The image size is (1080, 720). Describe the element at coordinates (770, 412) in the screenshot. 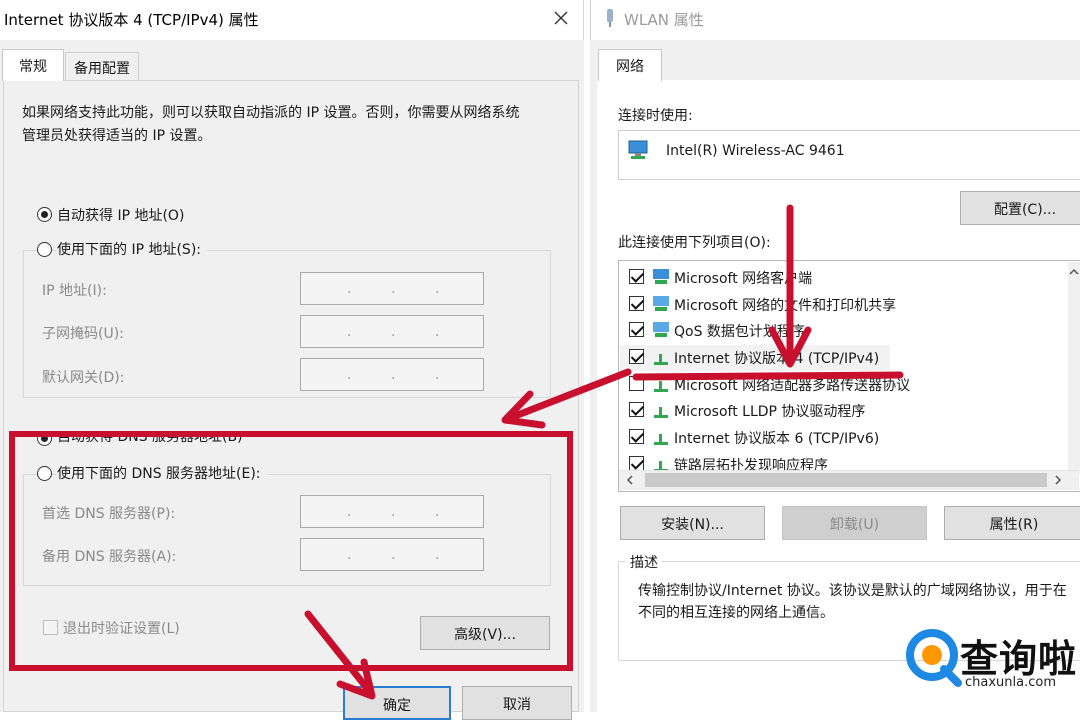

I see `item-label: Microsoft LLDP 协议驱动程序` at that location.